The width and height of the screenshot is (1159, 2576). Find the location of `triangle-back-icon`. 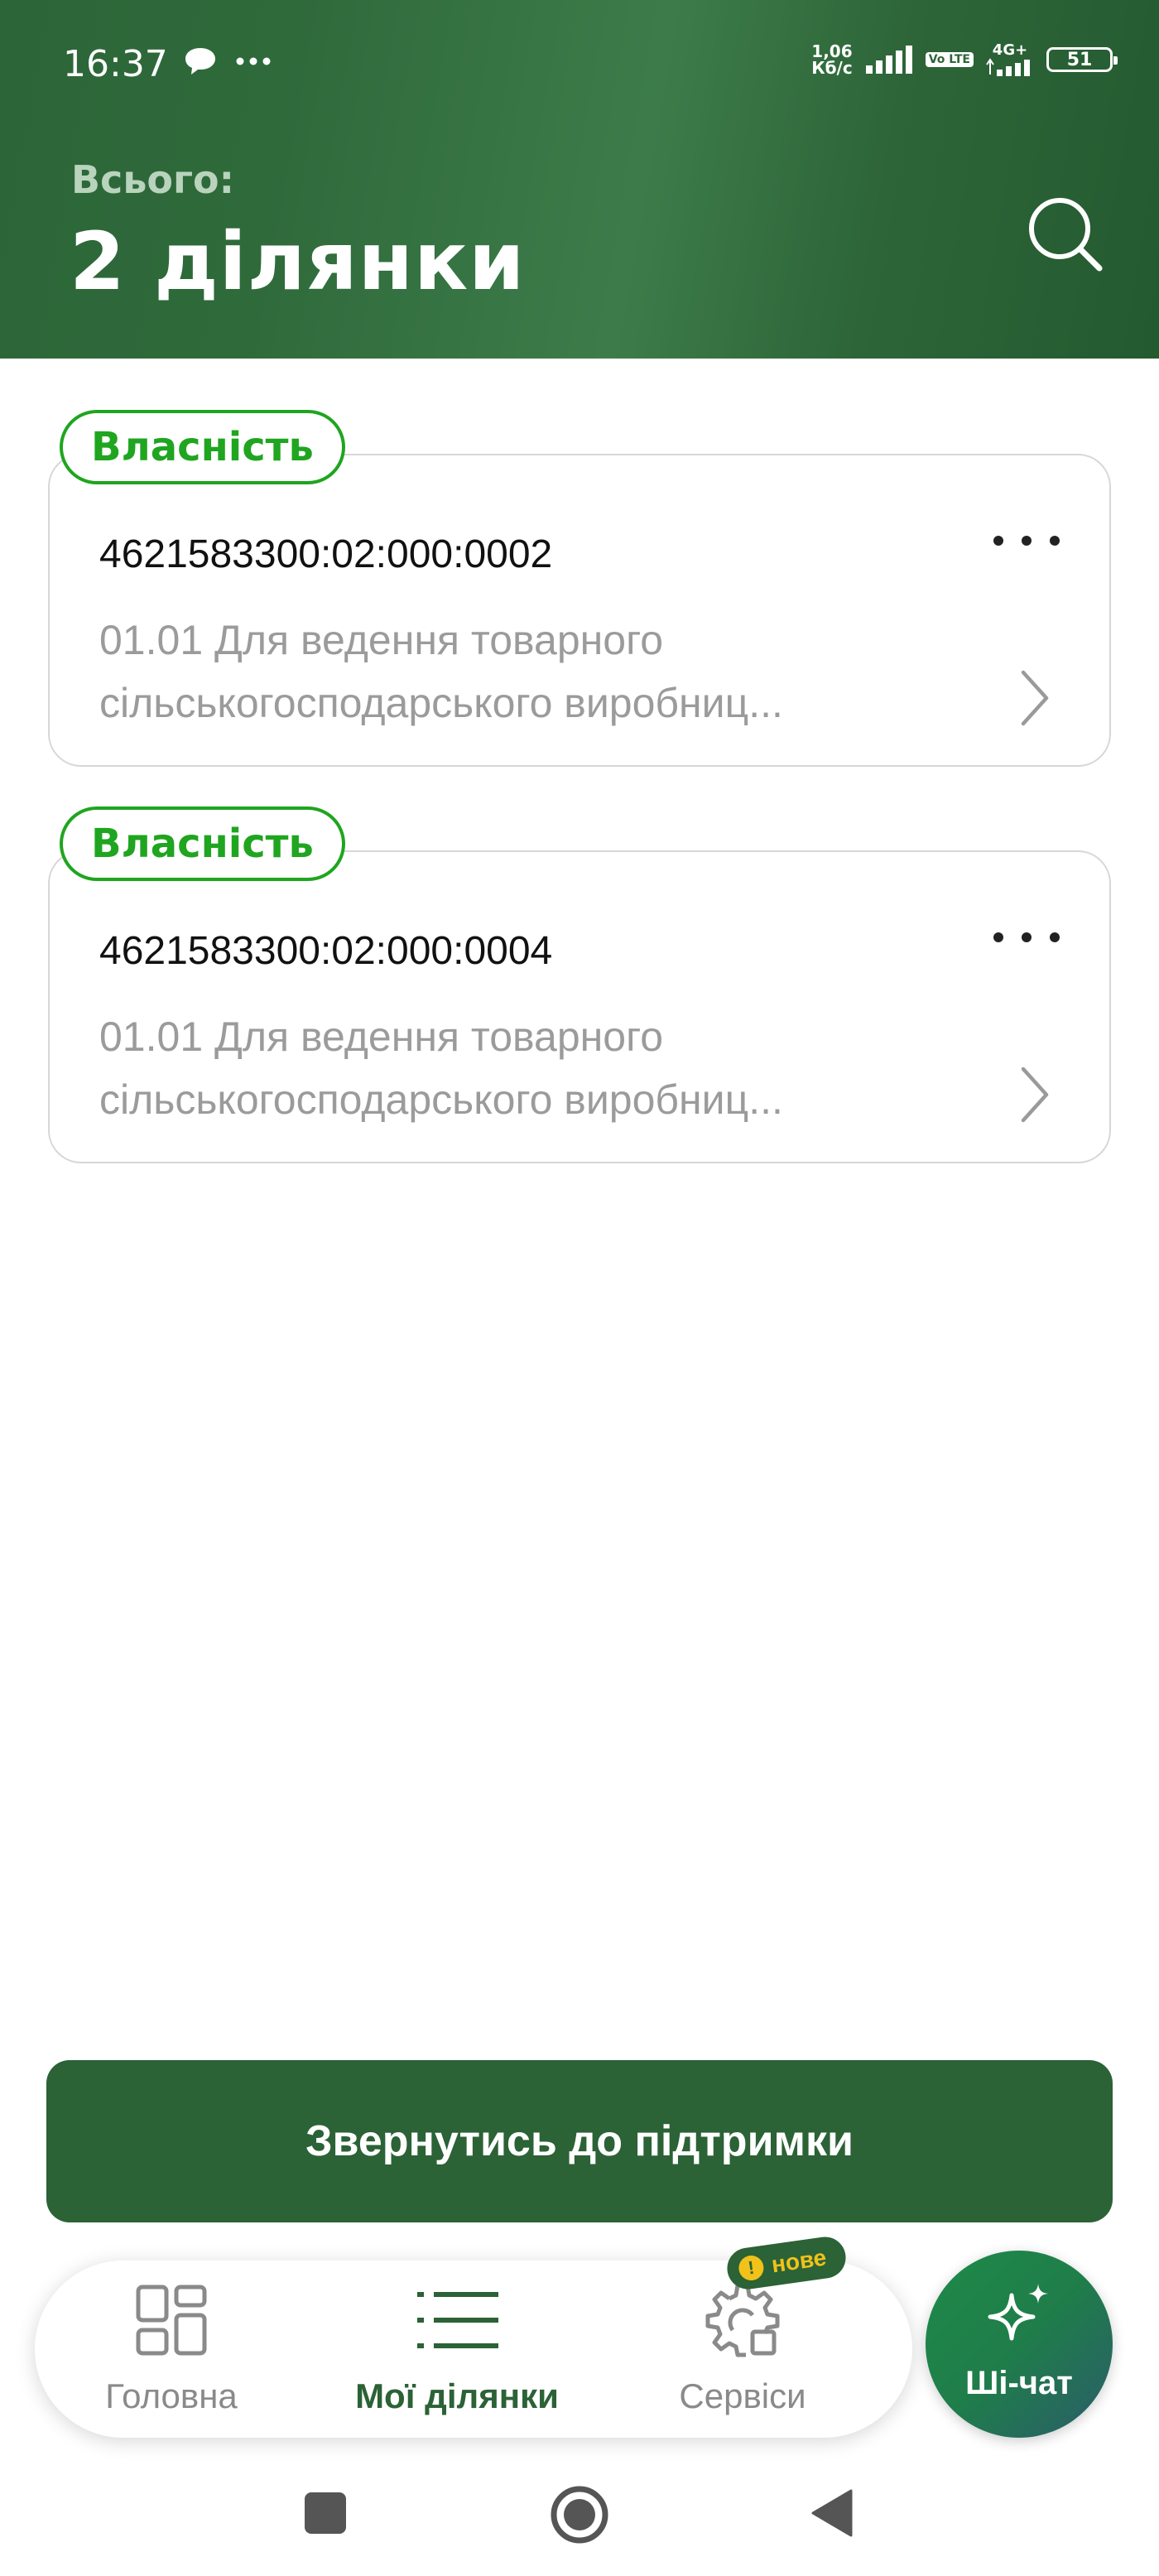

triangle-back-icon is located at coordinates (832, 2513).